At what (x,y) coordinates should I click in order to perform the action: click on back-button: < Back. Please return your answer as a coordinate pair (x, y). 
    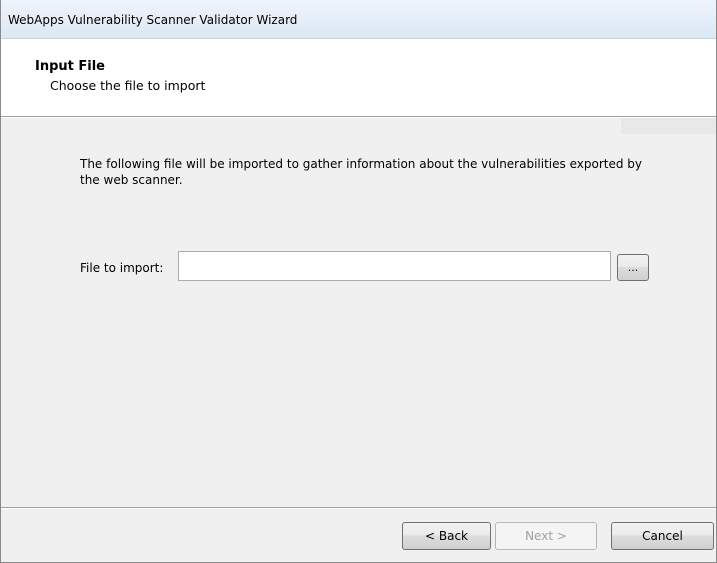
    Looking at the image, I should click on (446, 536).